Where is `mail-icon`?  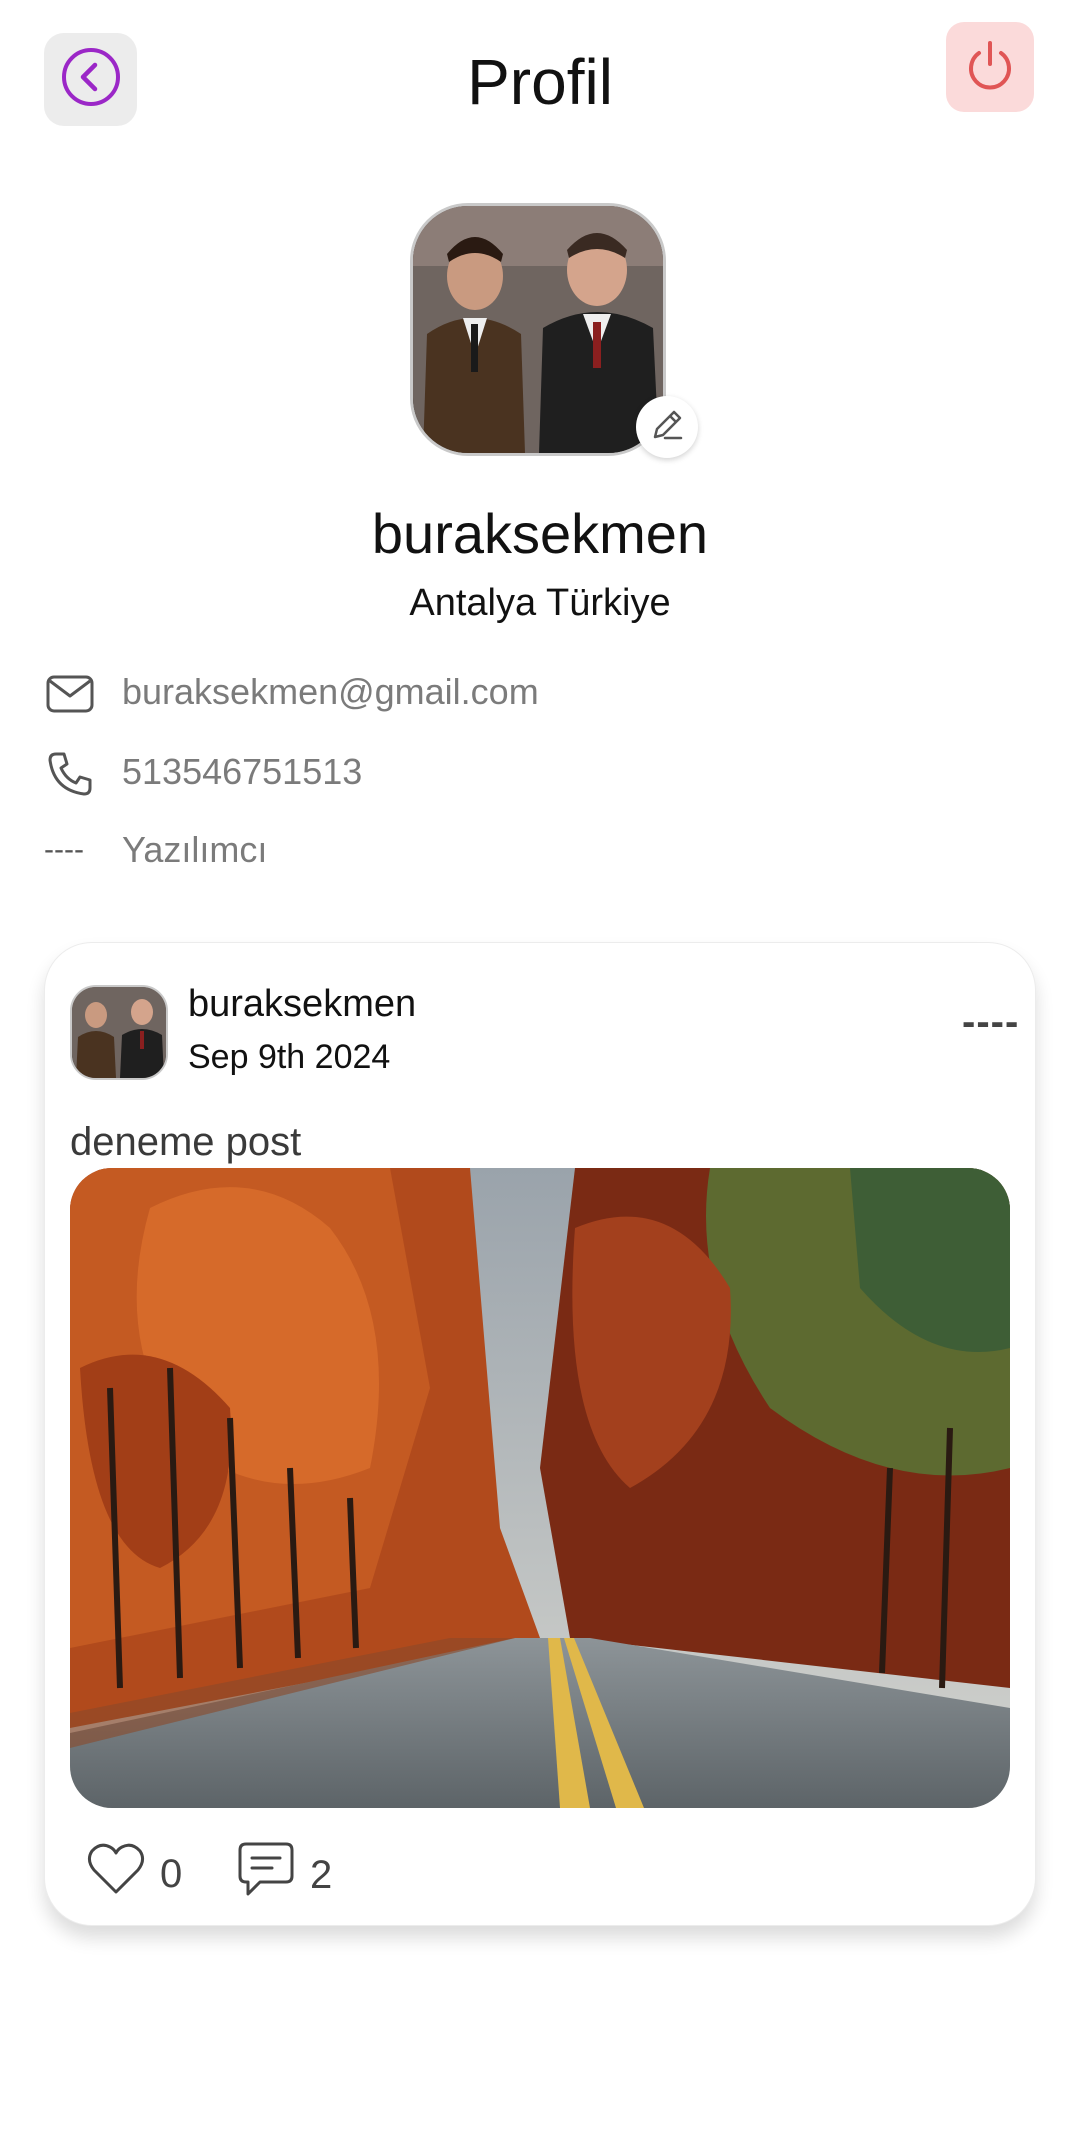
mail-icon is located at coordinates (70, 694).